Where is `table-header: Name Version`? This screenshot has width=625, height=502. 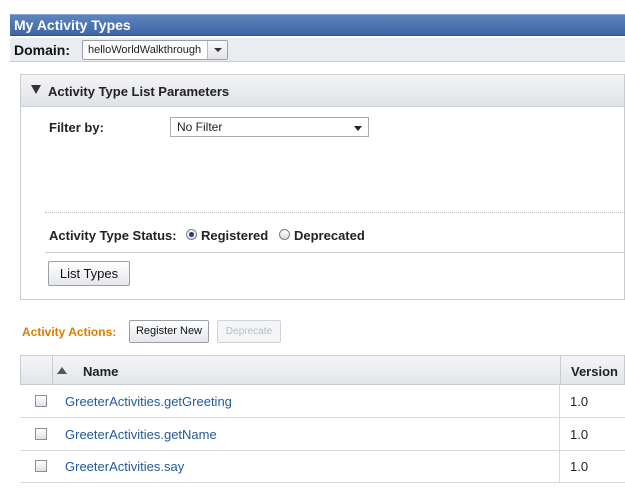
table-header: Name Version is located at coordinates (322, 370).